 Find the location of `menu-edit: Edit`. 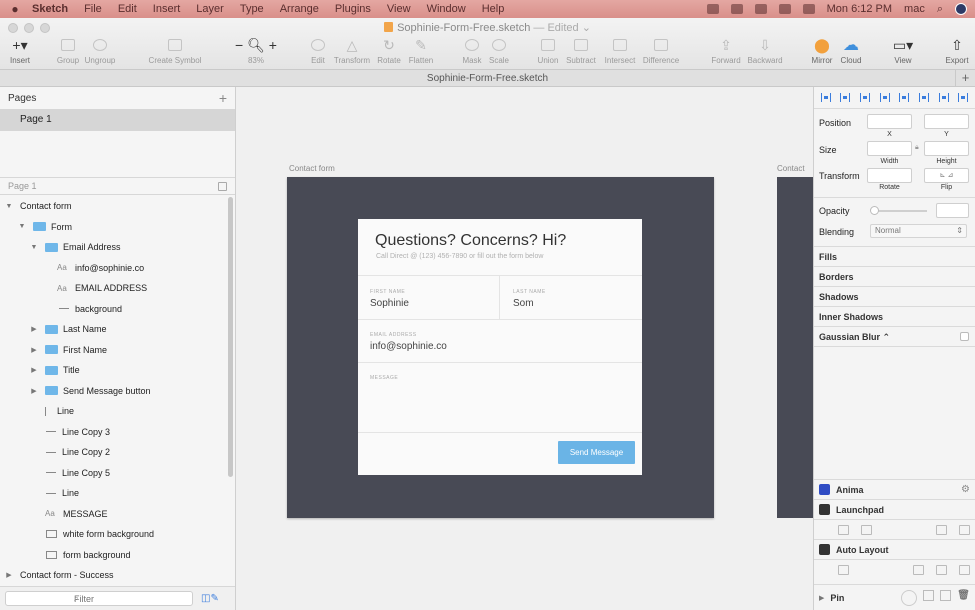

menu-edit: Edit is located at coordinates (127, 9).